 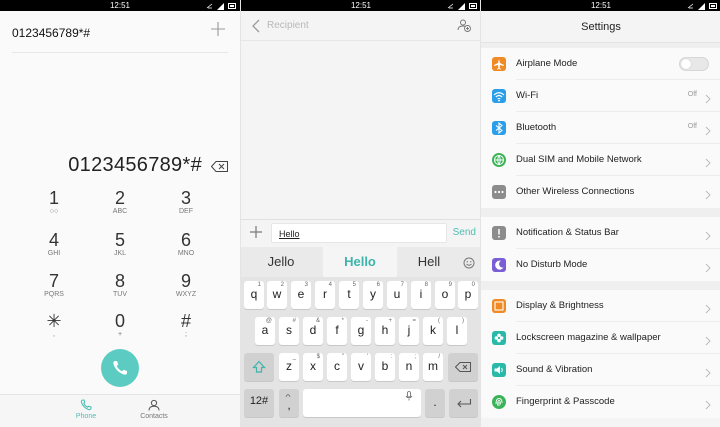 What do you see at coordinates (409, 367) in the screenshot?
I see `key-n: ; n` at bounding box center [409, 367].